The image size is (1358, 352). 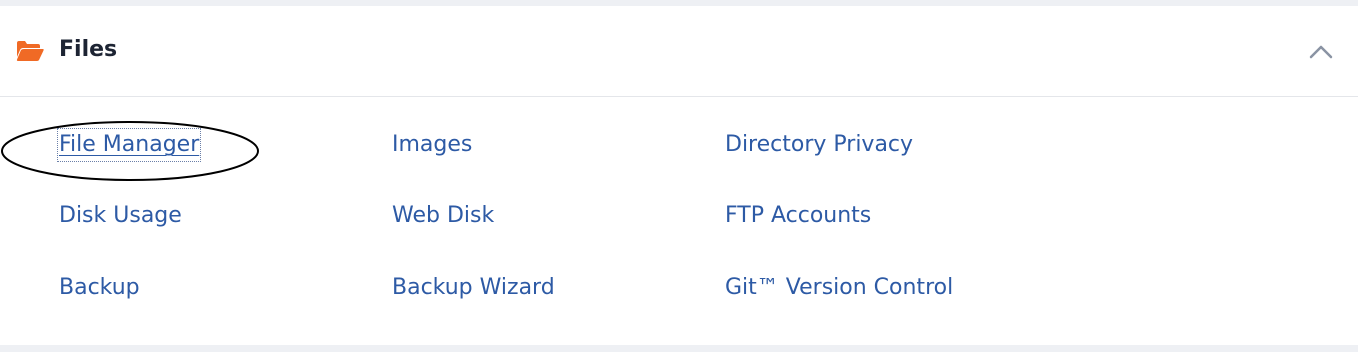 I want to click on file-manager-link: File Manager, so click(x=129, y=145).